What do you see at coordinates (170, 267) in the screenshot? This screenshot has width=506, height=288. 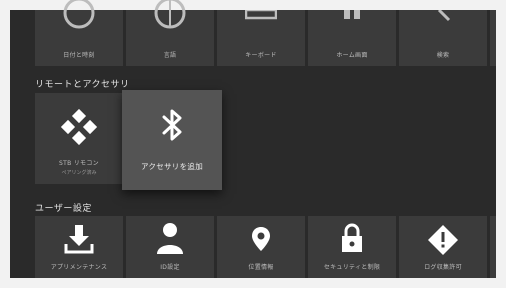 I see `tile-label: ID設定` at bounding box center [170, 267].